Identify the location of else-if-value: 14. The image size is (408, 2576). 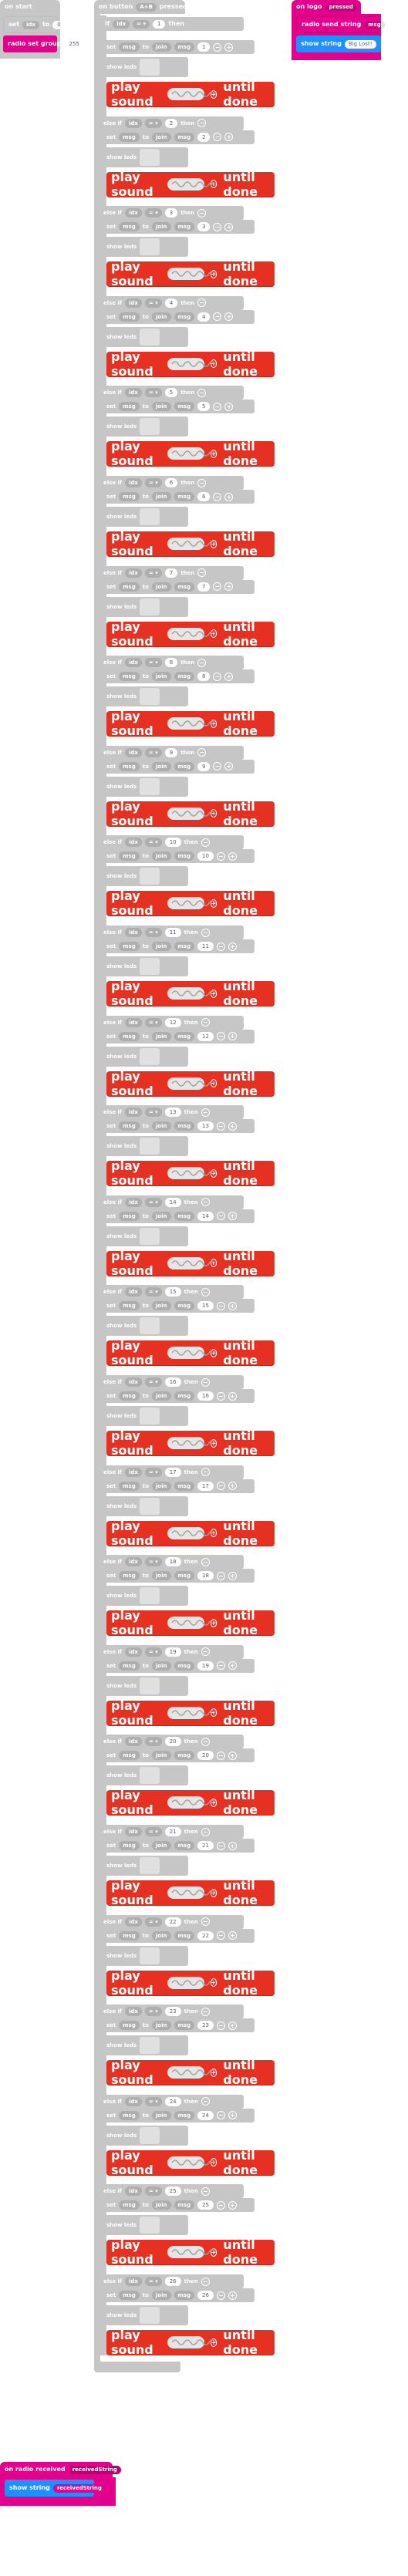
(172, 1202).